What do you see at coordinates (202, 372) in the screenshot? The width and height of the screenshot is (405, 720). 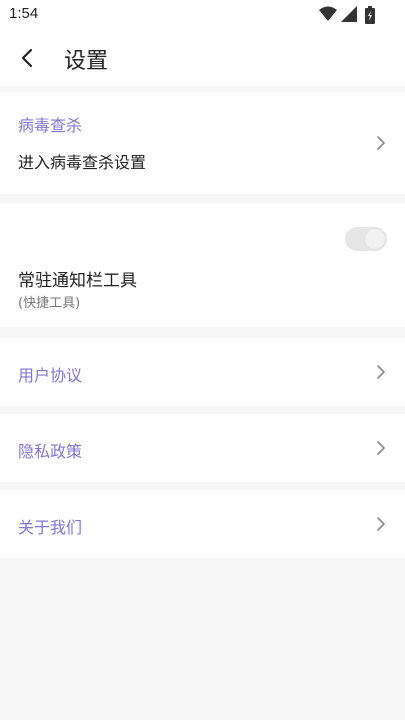 I see `user-agreement-row: 用户协议` at bounding box center [202, 372].